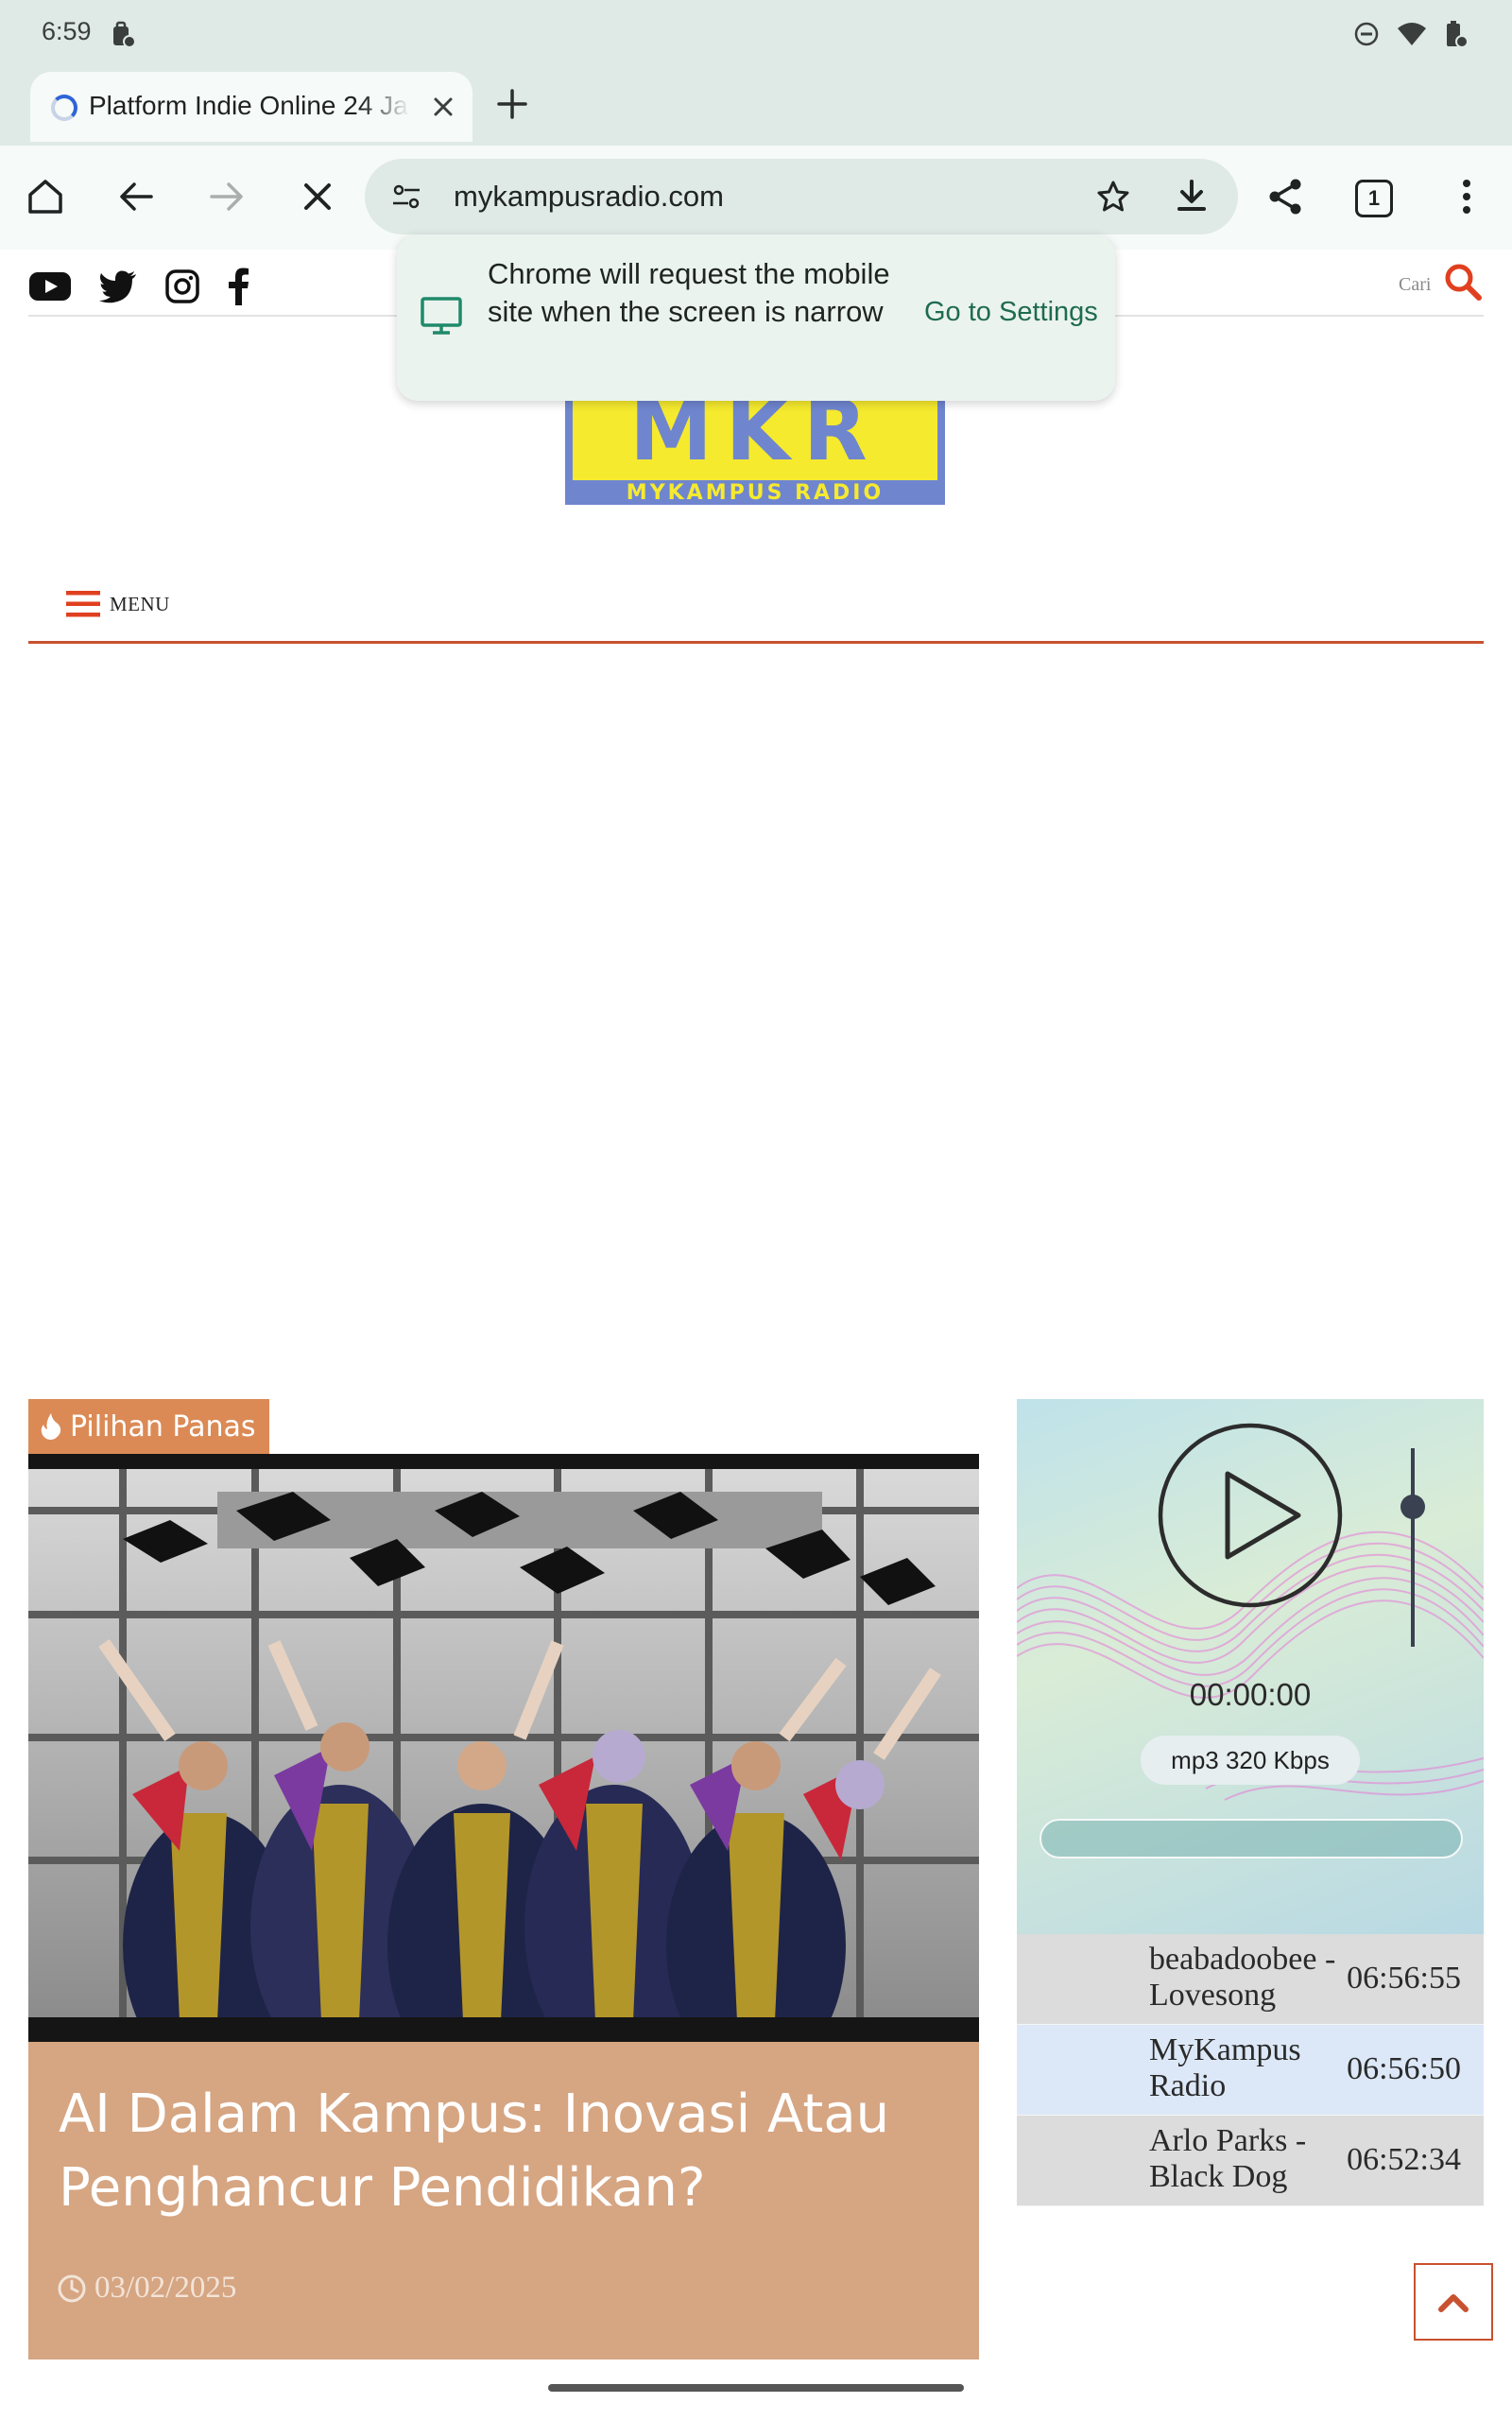 The height and width of the screenshot is (2420, 1512). I want to click on wifi-icon, so click(1412, 34).